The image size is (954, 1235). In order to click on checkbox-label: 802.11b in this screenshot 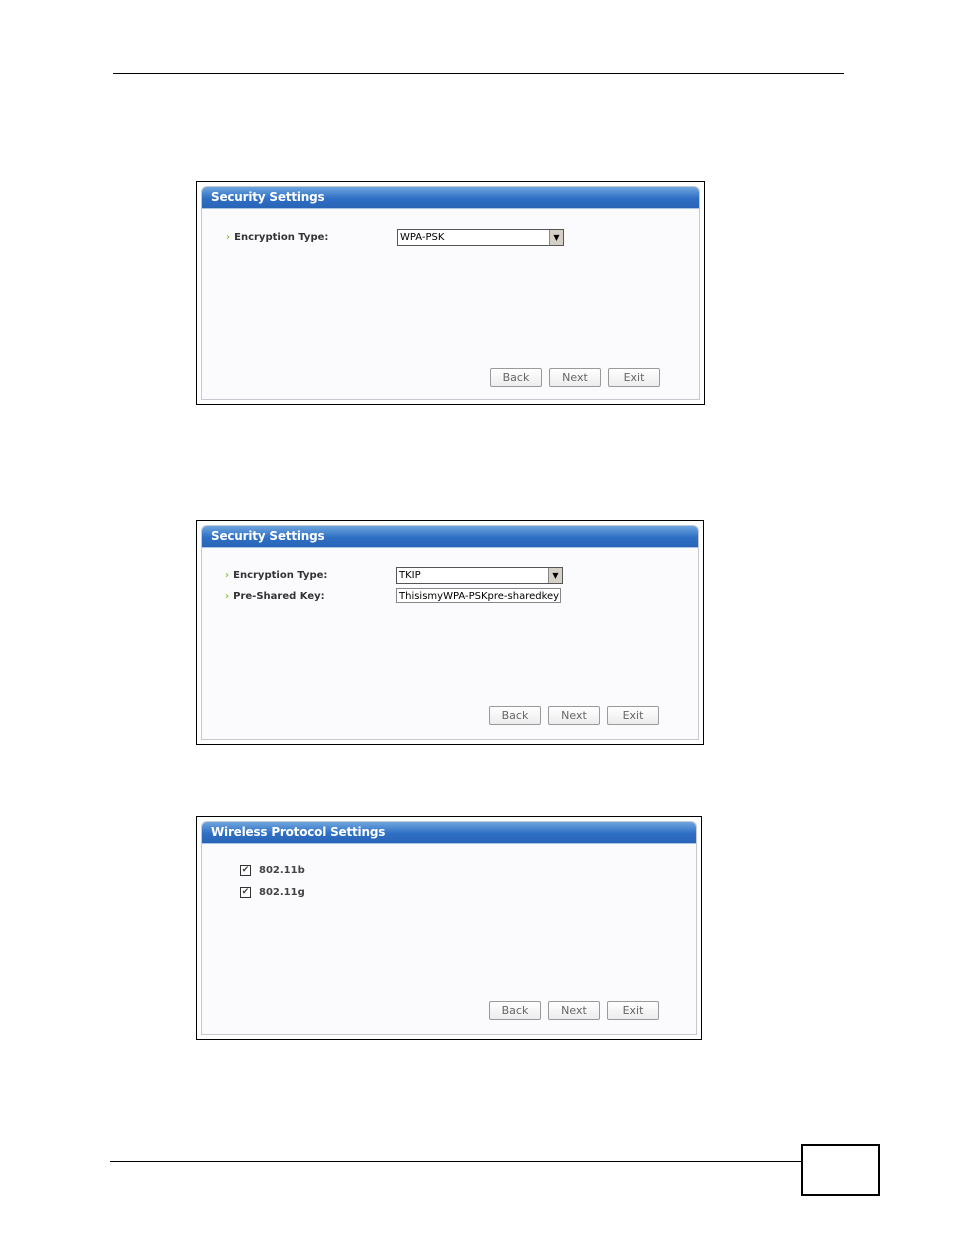, I will do `click(282, 870)`.